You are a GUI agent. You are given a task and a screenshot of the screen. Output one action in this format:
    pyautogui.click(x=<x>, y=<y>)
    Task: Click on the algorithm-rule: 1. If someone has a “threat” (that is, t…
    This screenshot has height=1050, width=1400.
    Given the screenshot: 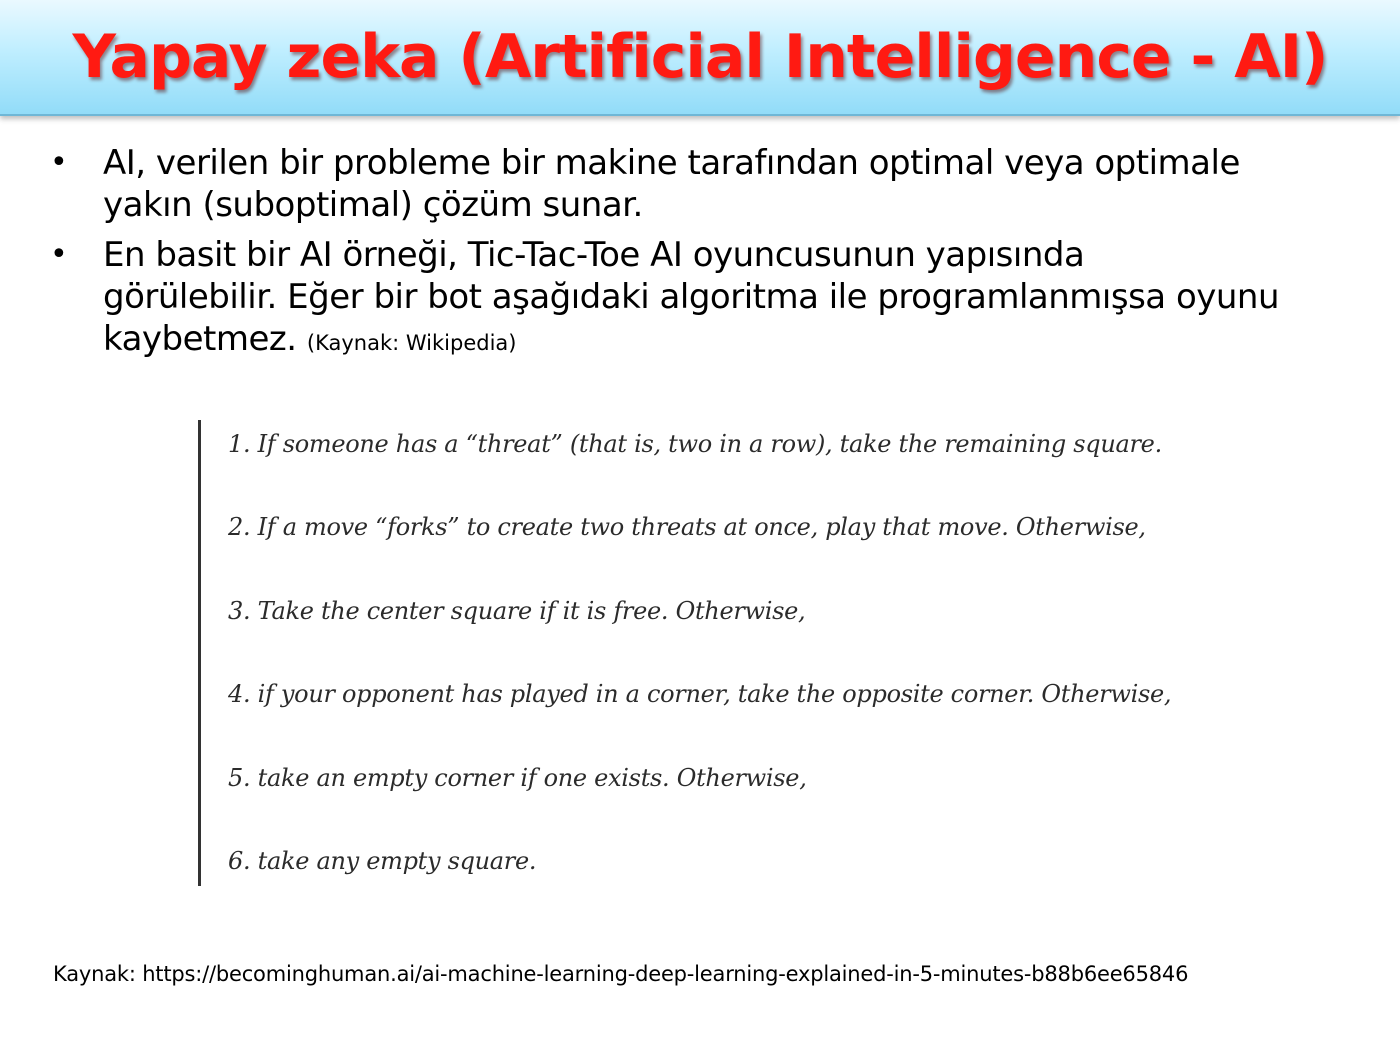 What is the action you would take?
    pyautogui.click(x=695, y=444)
    